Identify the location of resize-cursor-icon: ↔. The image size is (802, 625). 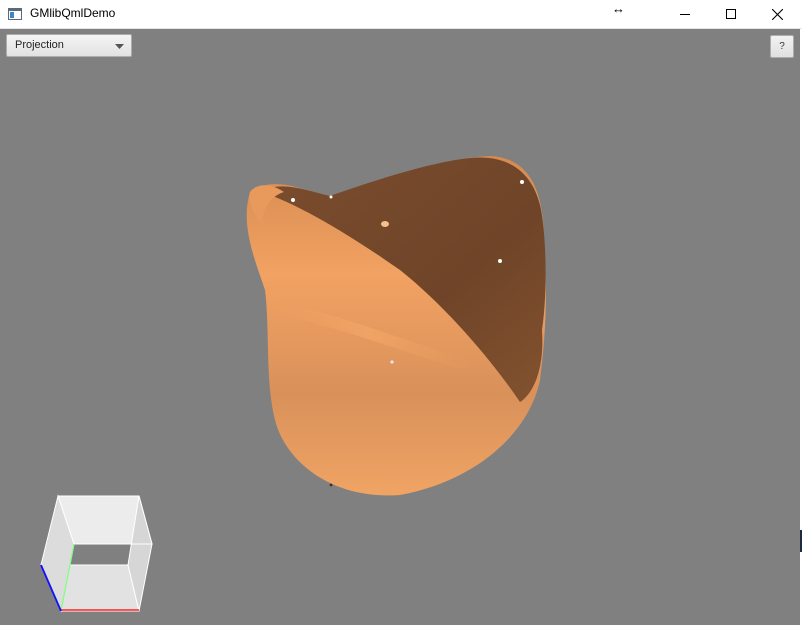
(618, 8).